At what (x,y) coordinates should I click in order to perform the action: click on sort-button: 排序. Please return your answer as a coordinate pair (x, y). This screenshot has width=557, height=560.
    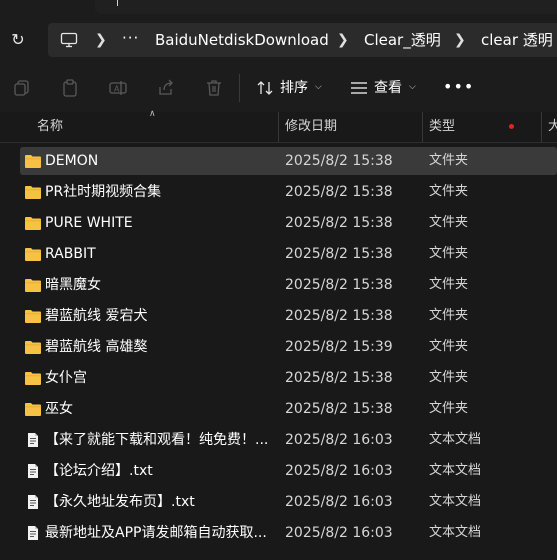
    Looking at the image, I should click on (294, 88).